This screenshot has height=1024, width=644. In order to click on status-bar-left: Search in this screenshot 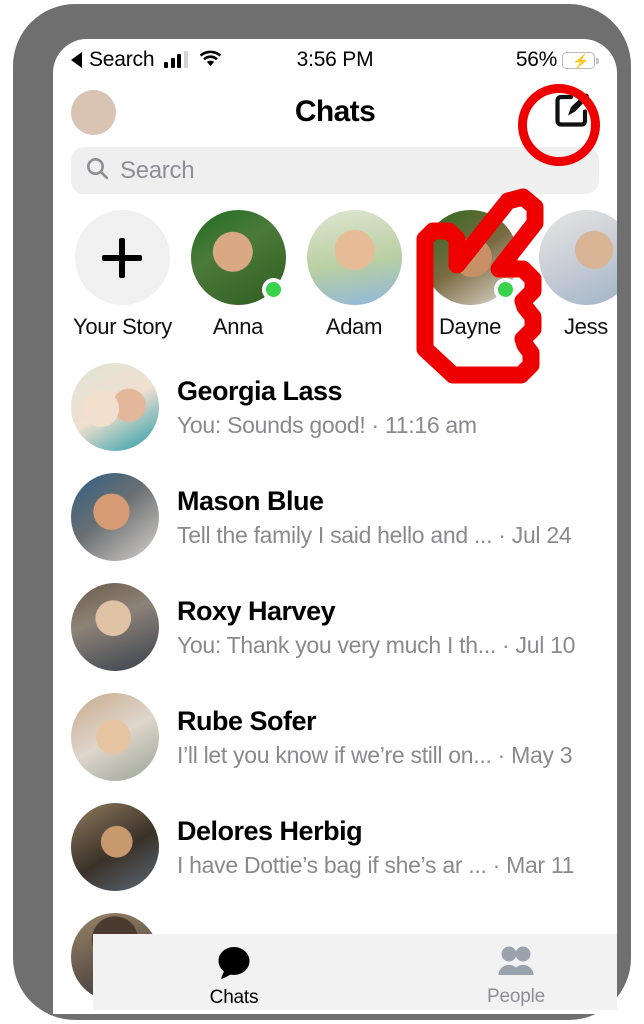, I will do `click(146, 60)`.